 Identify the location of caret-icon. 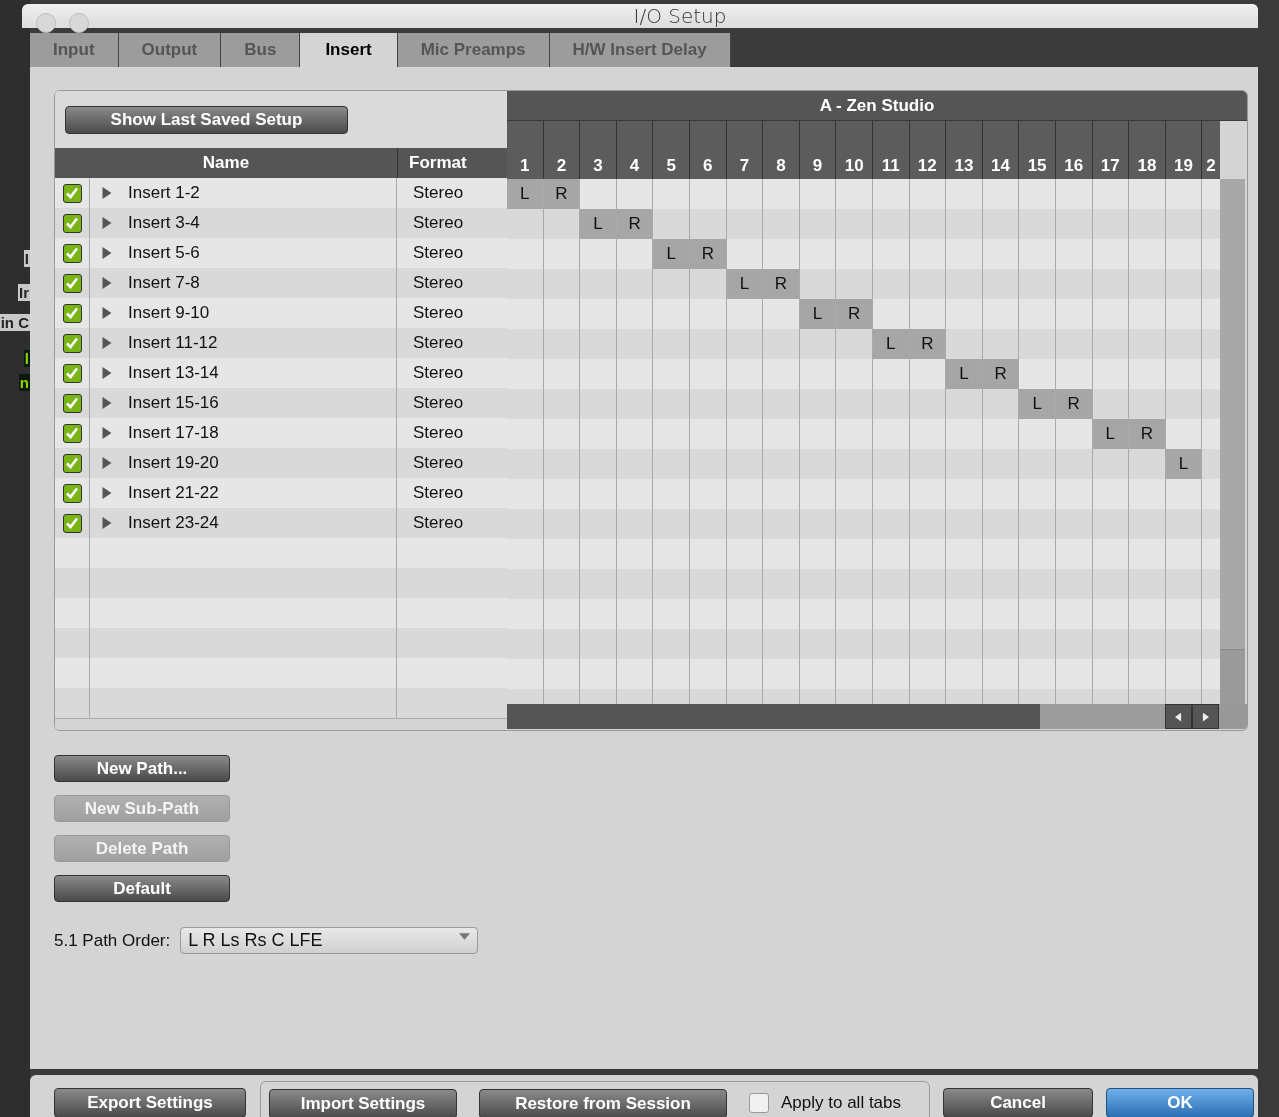
(465, 936).